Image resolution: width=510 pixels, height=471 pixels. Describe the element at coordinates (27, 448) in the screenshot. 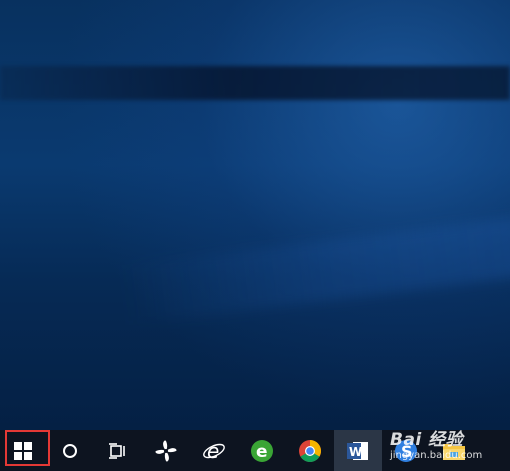

I see `start-button-highlight` at that location.